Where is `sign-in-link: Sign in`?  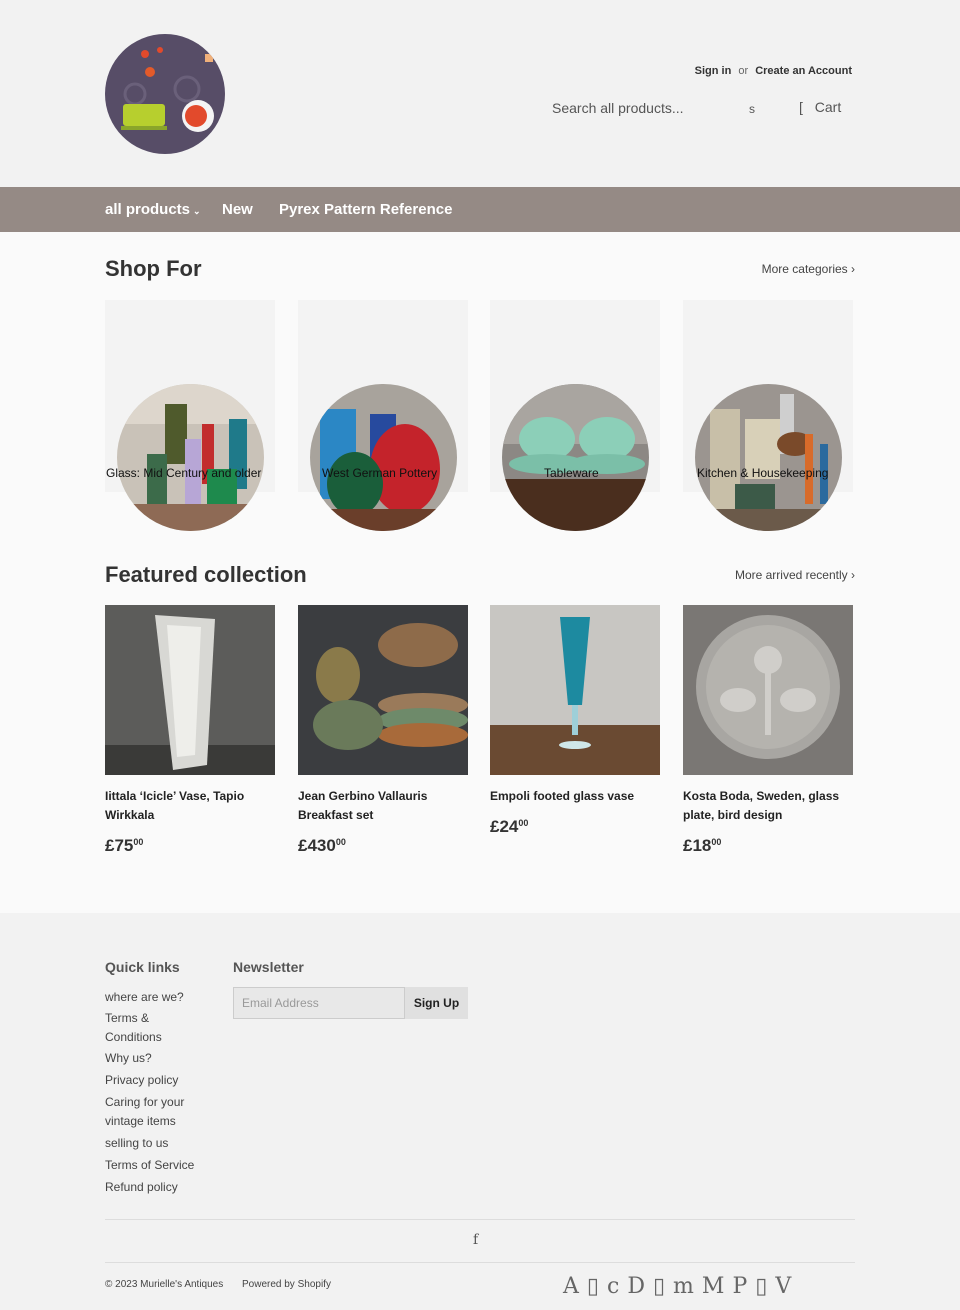 sign-in-link: Sign in is located at coordinates (713, 71).